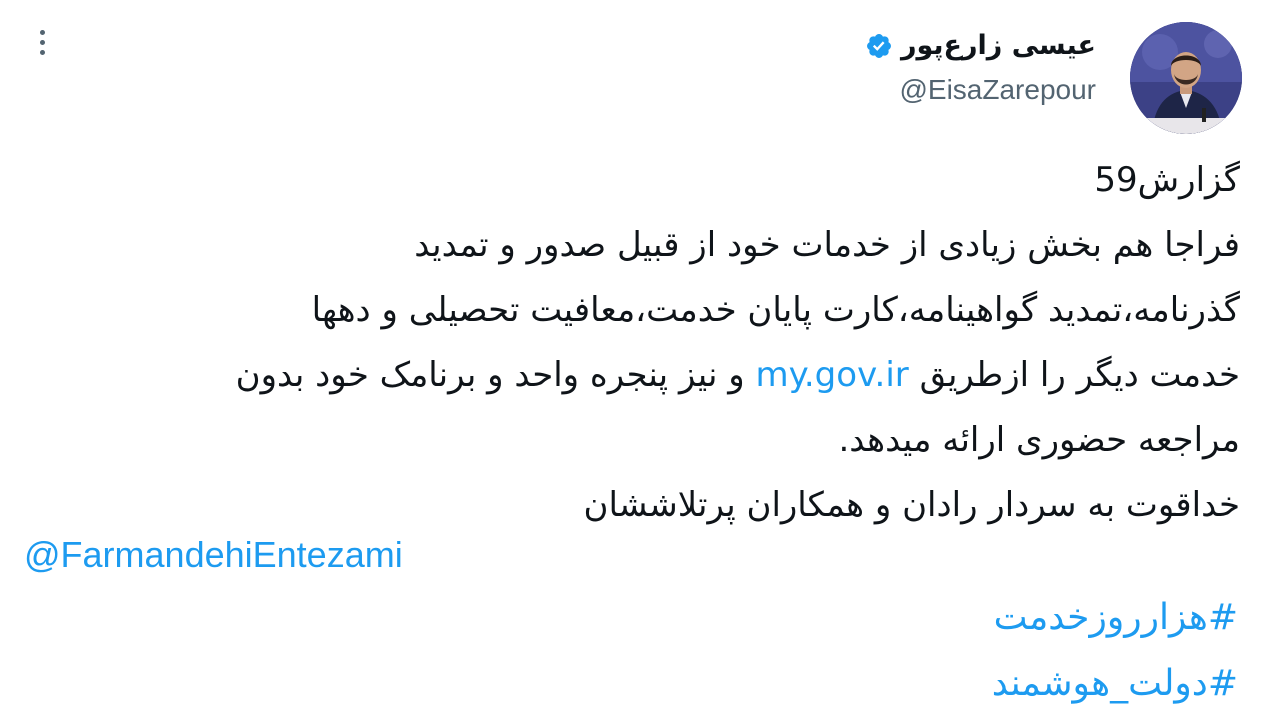 This screenshot has height=720, width=1280. Describe the element at coordinates (1167, 180) in the screenshot. I see `tweet-line-1: گزارش59` at that location.